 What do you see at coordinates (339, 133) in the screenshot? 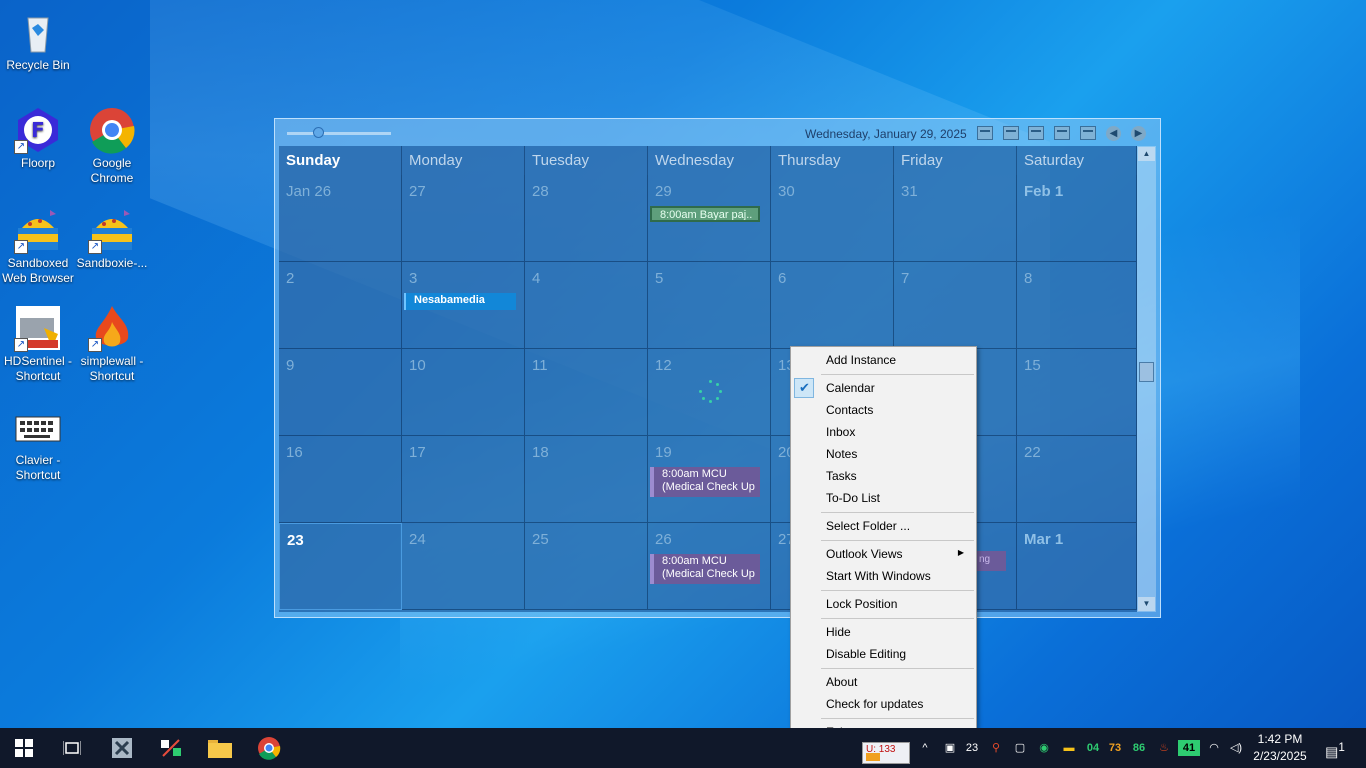
I see `opacity-slider` at bounding box center [339, 133].